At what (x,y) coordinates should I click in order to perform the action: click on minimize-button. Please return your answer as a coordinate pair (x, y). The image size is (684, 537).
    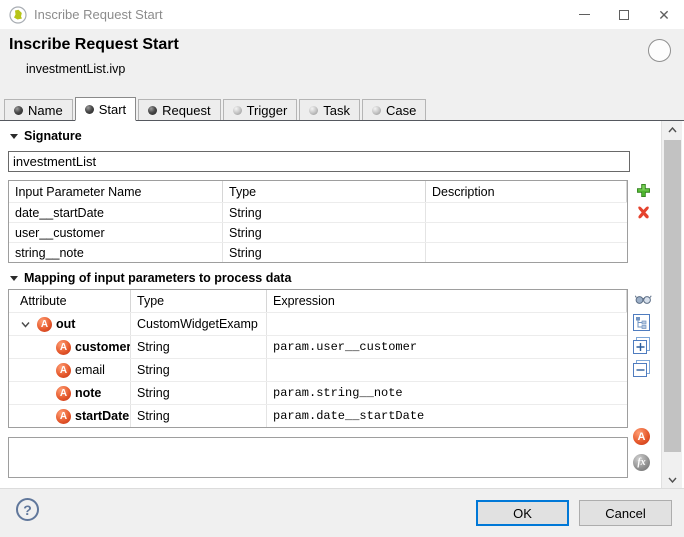
    Looking at the image, I should click on (584, 14).